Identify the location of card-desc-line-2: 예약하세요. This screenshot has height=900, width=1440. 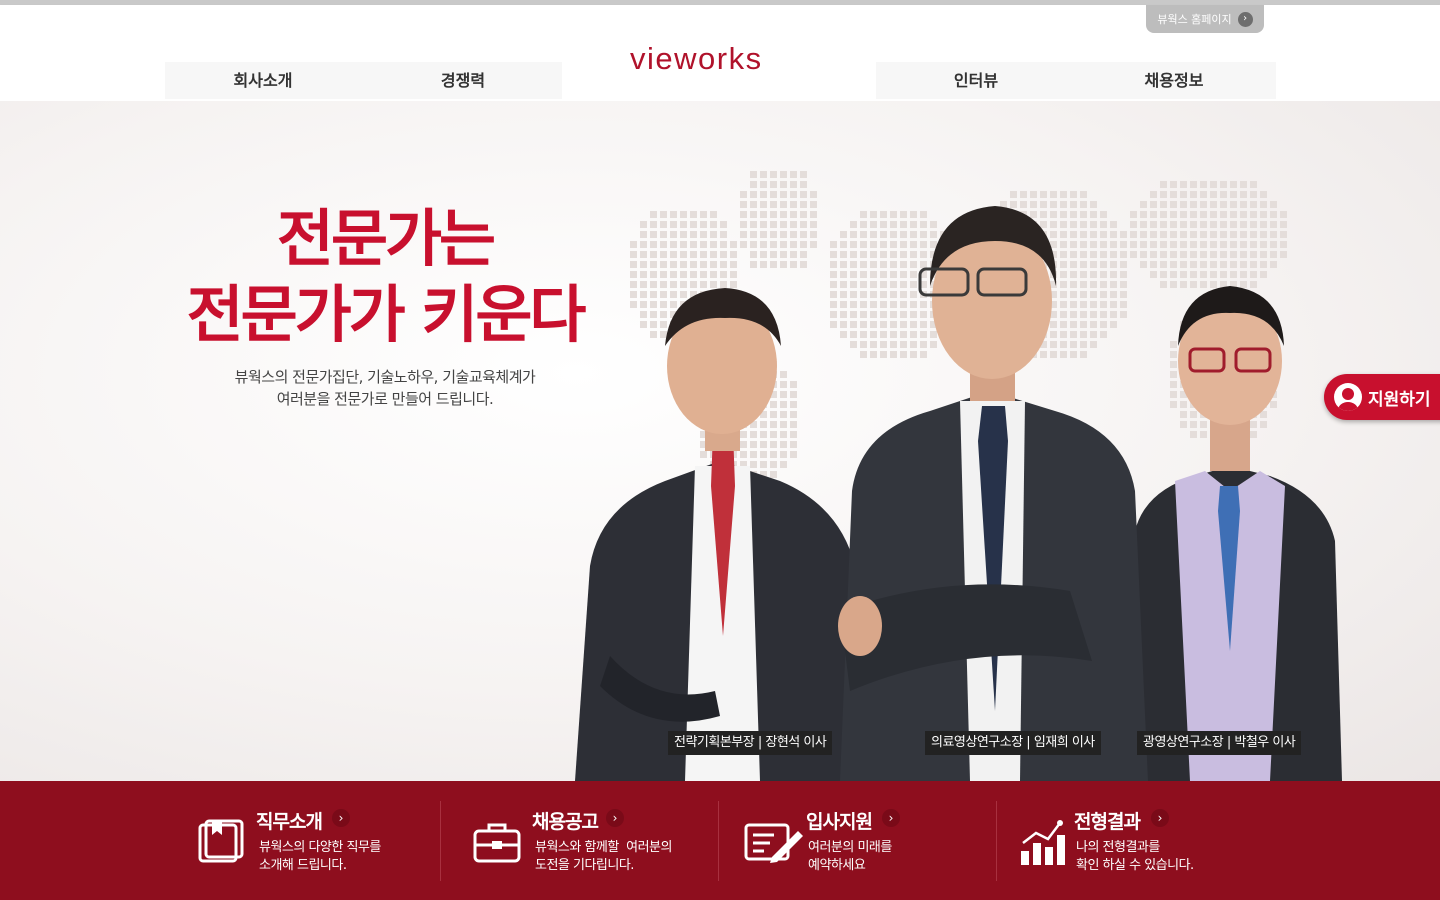
(837, 865).